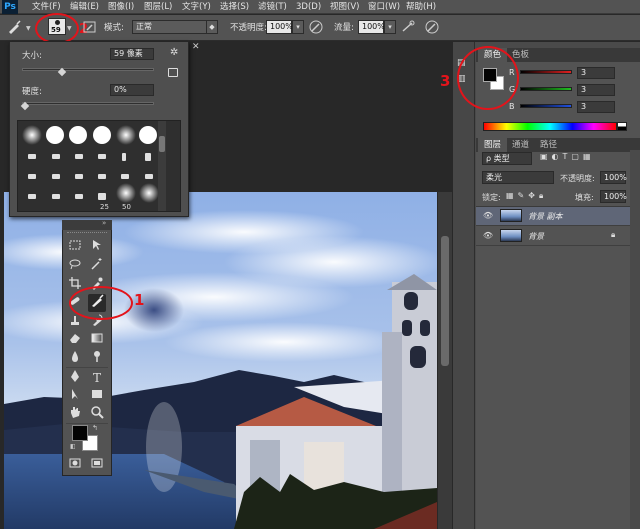 The height and width of the screenshot is (529, 640). I want to click on swap-colors-icon: ↰, so click(96, 428).